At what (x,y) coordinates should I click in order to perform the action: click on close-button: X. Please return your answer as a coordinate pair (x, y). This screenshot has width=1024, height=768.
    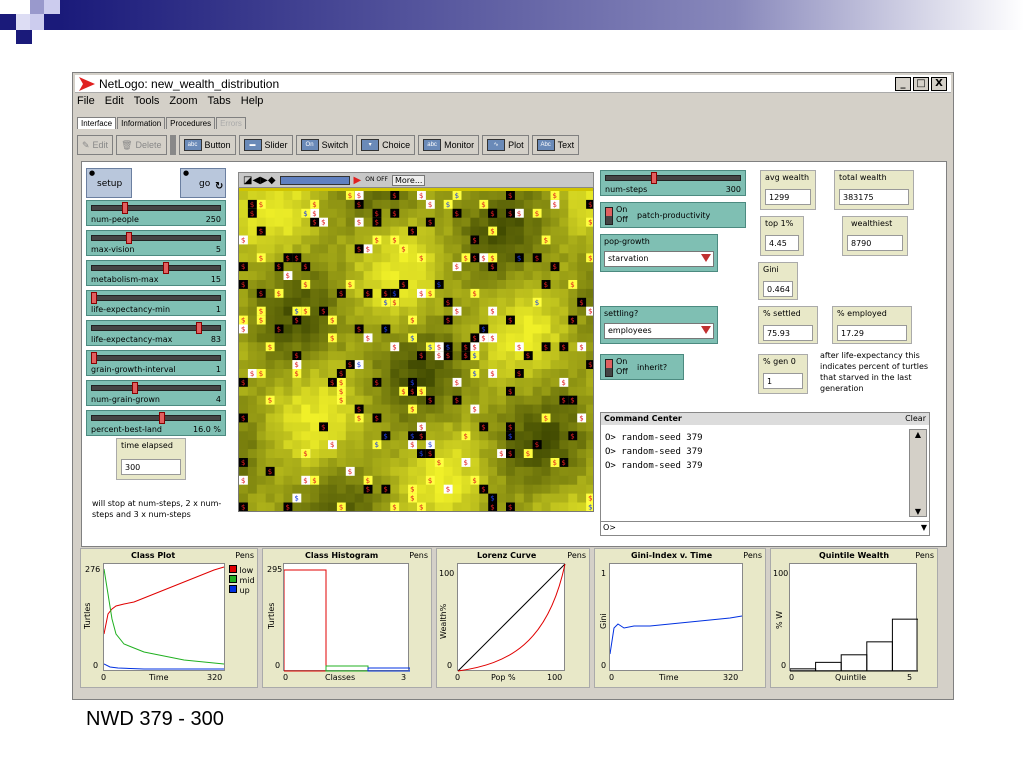
    Looking at the image, I should click on (939, 84).